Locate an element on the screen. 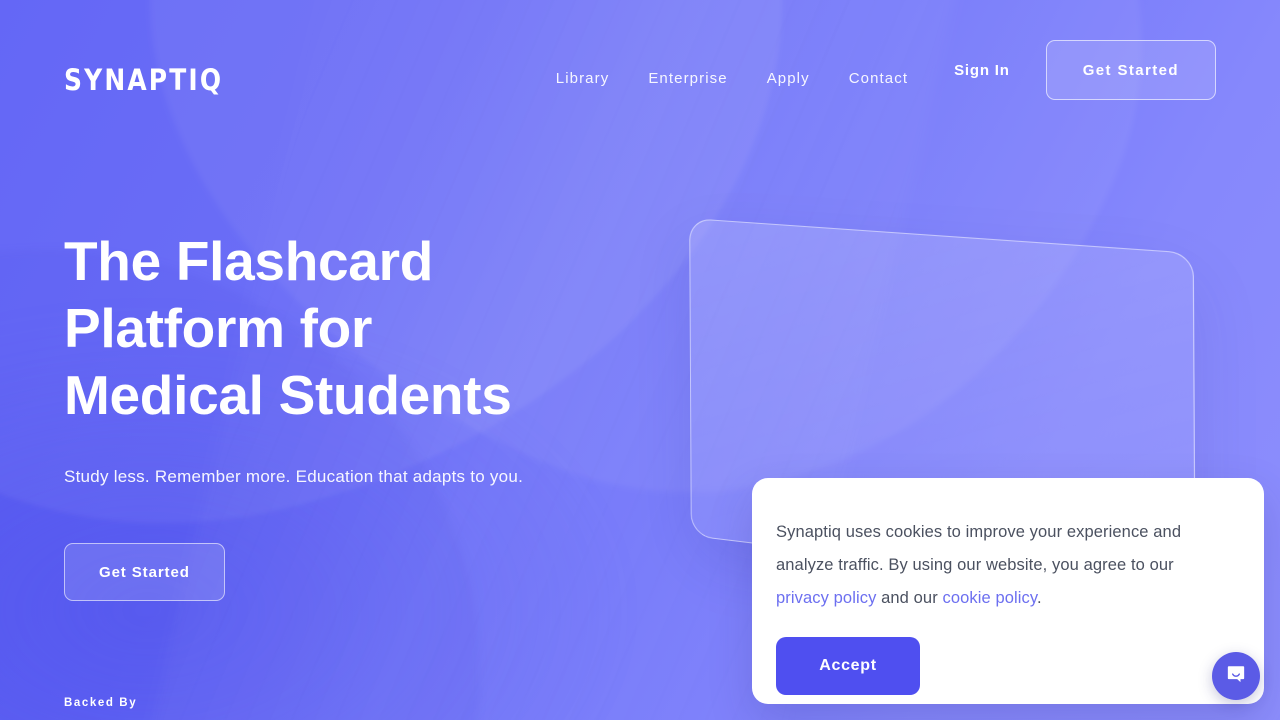 This screenshot has height=720, width=1280. chat-launcher-button is located at coordinates (1236, 676).